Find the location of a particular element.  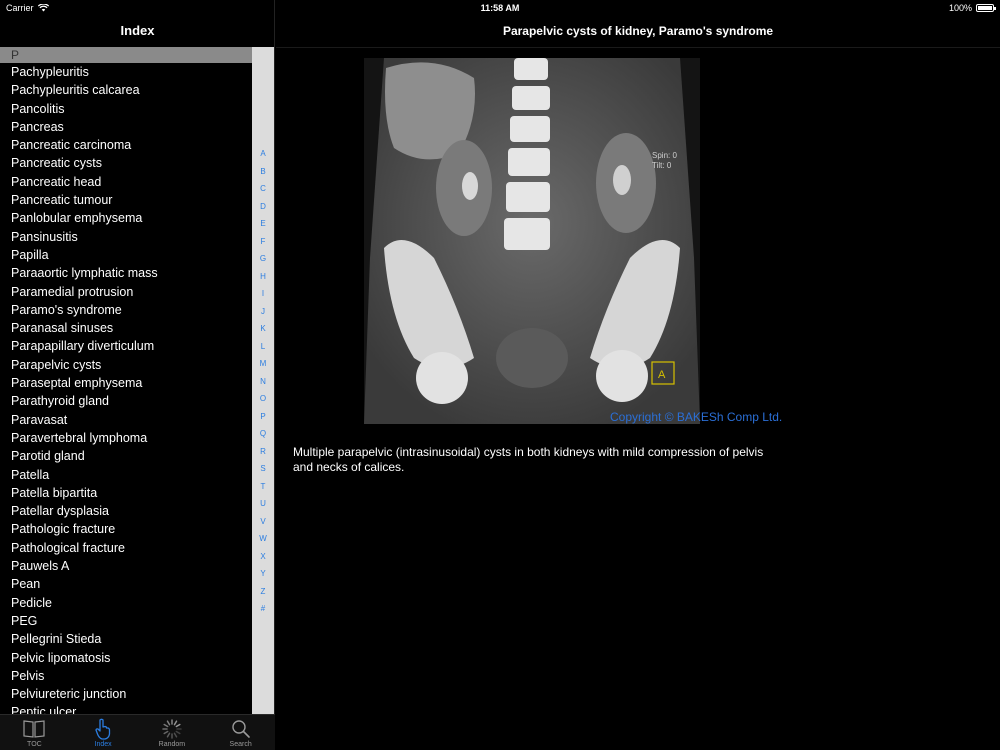

index-list-item: Pancreatic tumour is located at coordinates (126, 200).